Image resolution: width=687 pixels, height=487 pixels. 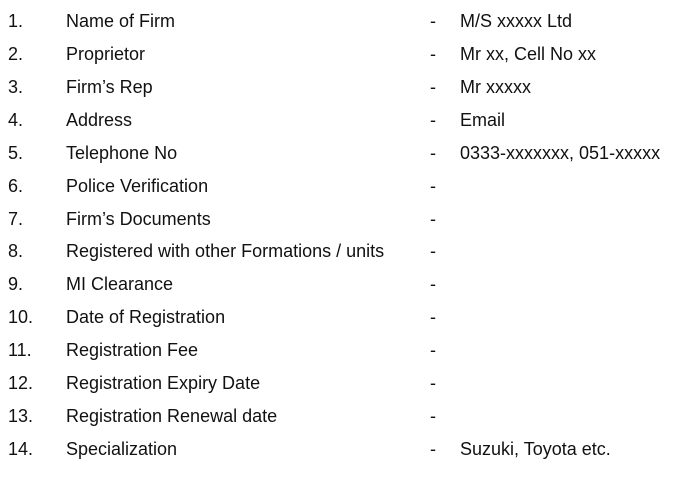 What do you see at coordinates (16, 54) in the screenshot?
I see `row-number: 2.` at bounding box center [16, 54].